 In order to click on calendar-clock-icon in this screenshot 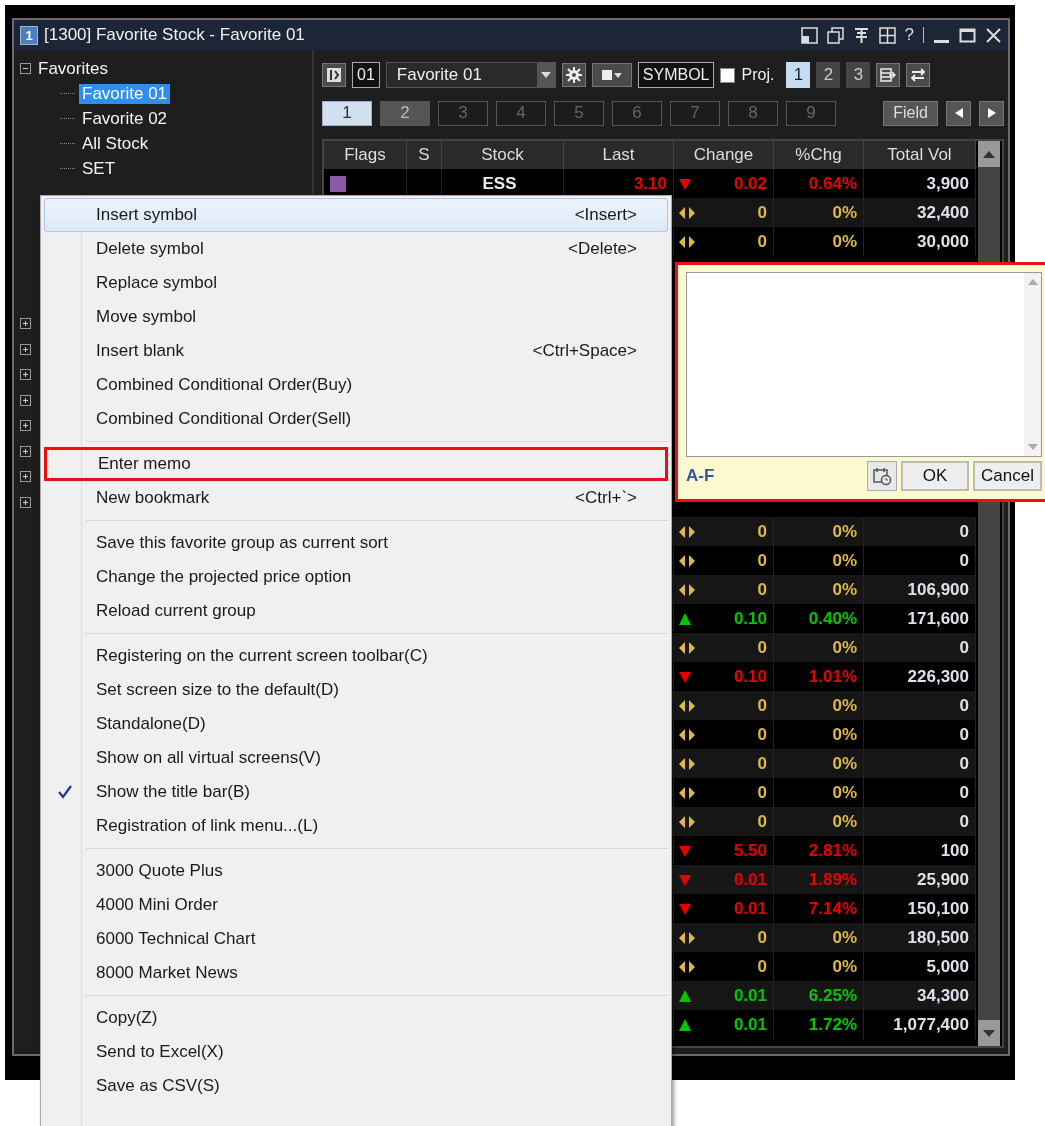, I will do `click(882, 476)`.